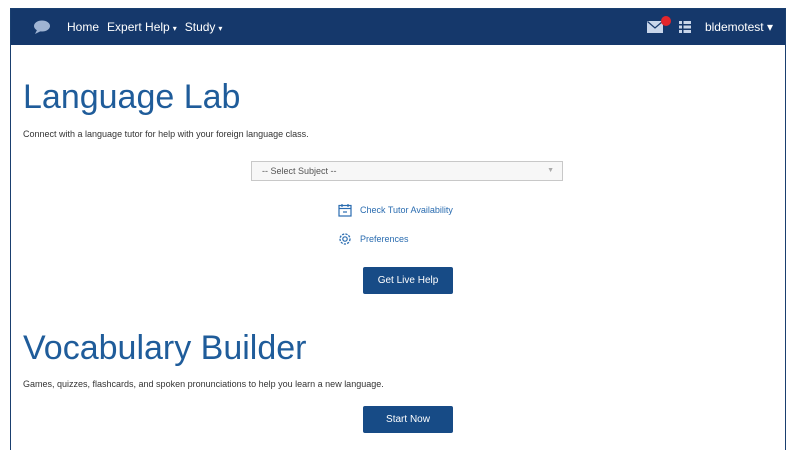 This screenshot has width=797, height=450. Describe the element at coordinates (83, 27) in the screenshot. I see `nav-home-link: Home` at that location.